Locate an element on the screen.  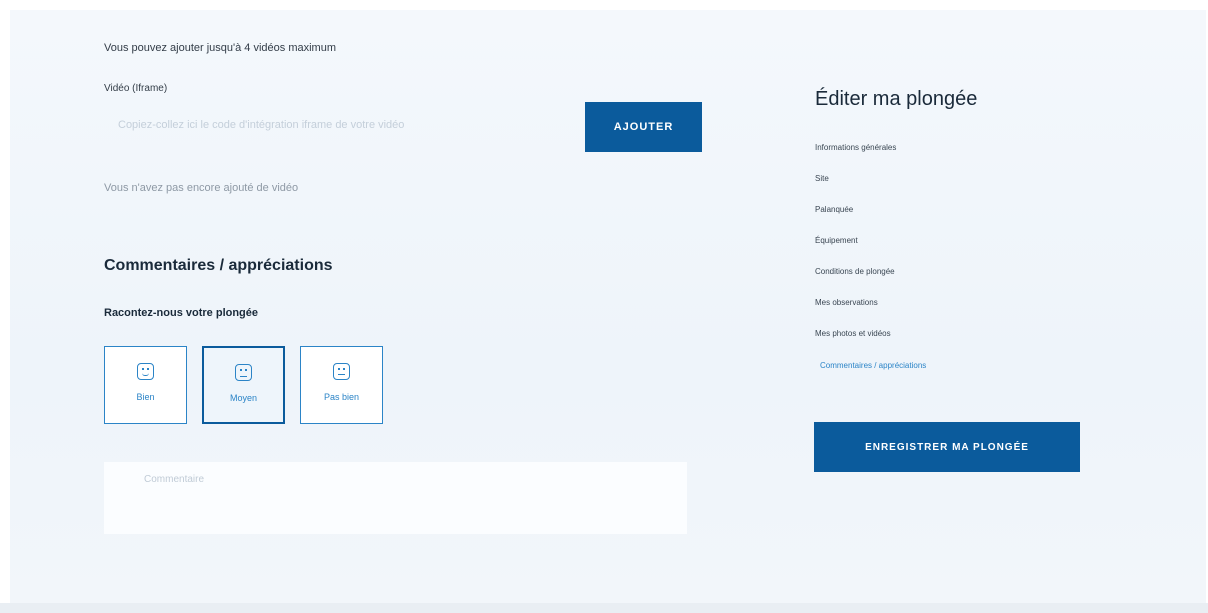
sidebar-item-equipment: Équipement is located at coordinates (836, 240).